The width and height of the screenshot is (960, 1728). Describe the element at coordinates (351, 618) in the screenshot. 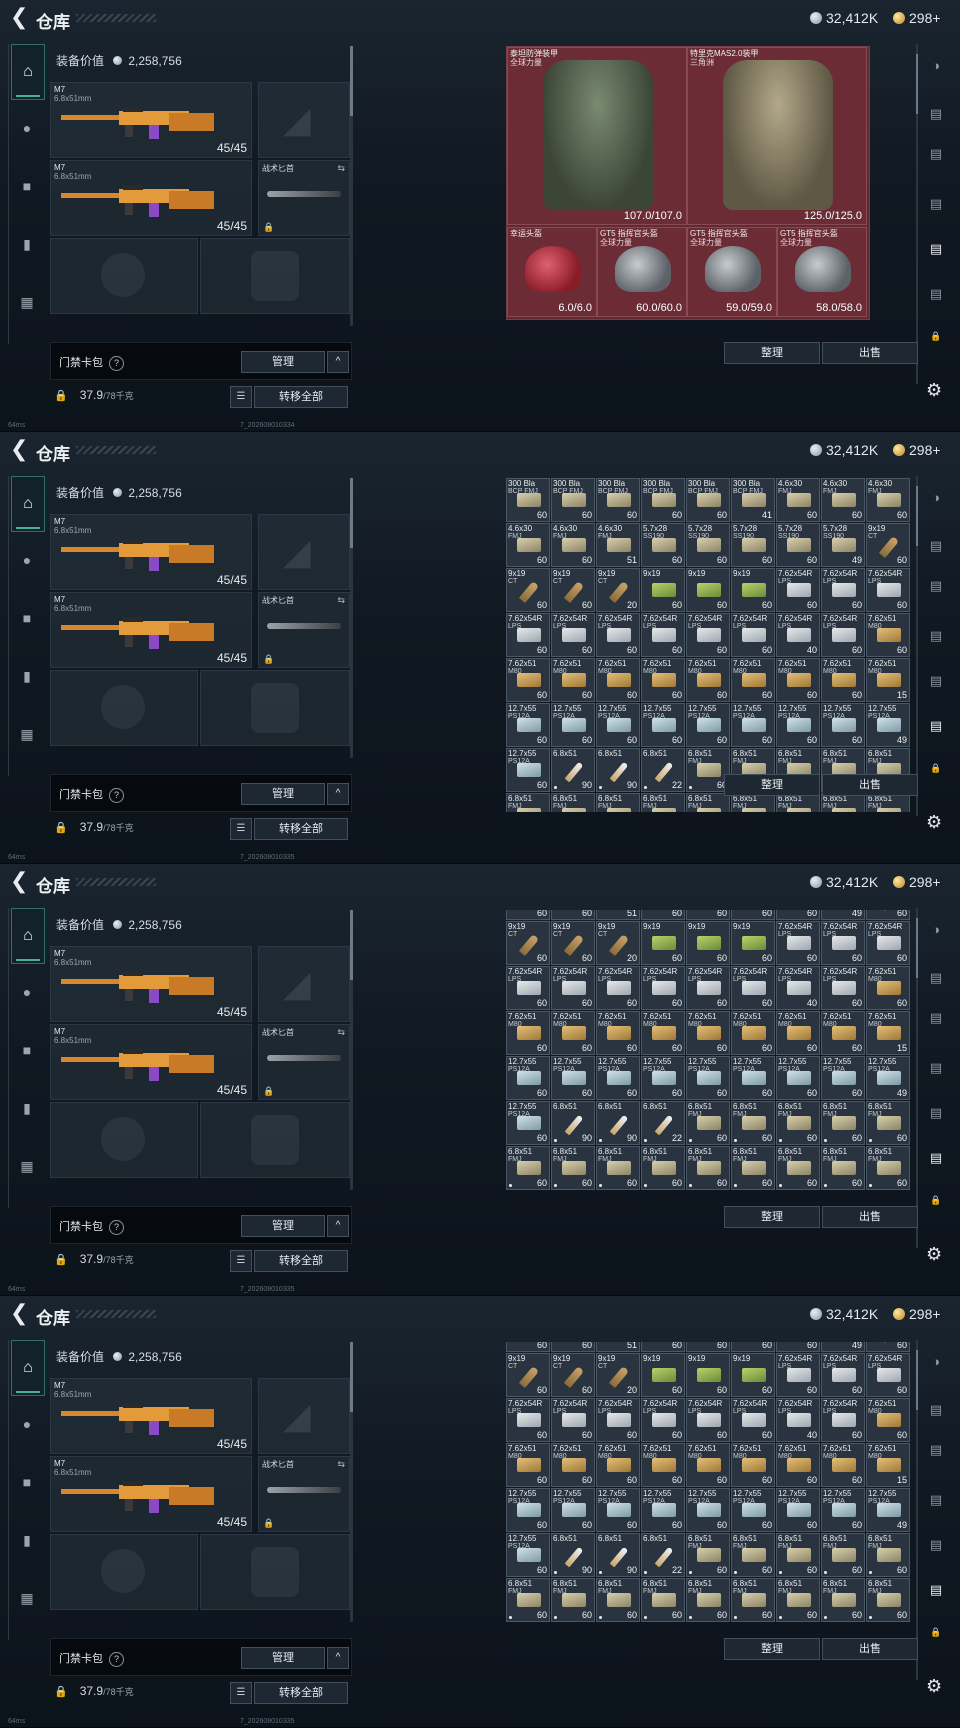

I see `loadout-scrollbar` at that location.